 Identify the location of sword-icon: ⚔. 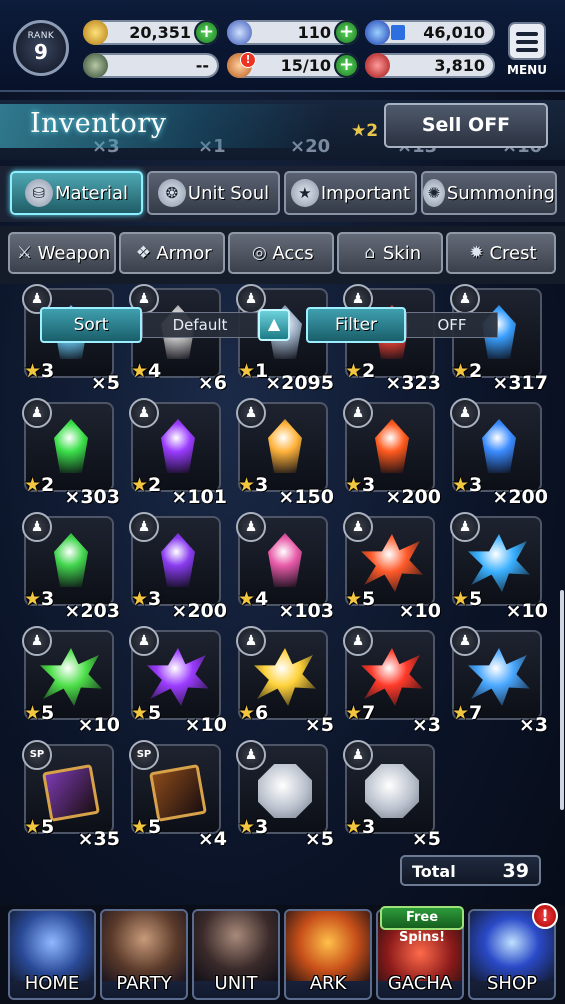
(25, 253).